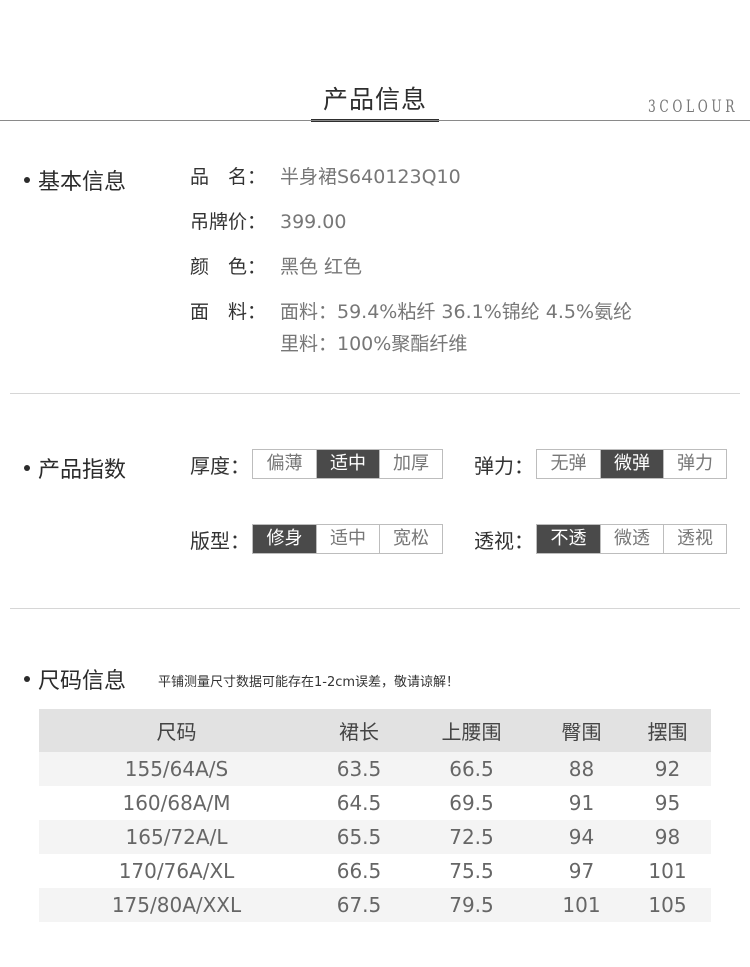 The width and height of the screenshot is (750, 967). Describe the element at coordinates (82, 470) in the screenshot. I see `product-index-heading-text: 产品指数` at that location.